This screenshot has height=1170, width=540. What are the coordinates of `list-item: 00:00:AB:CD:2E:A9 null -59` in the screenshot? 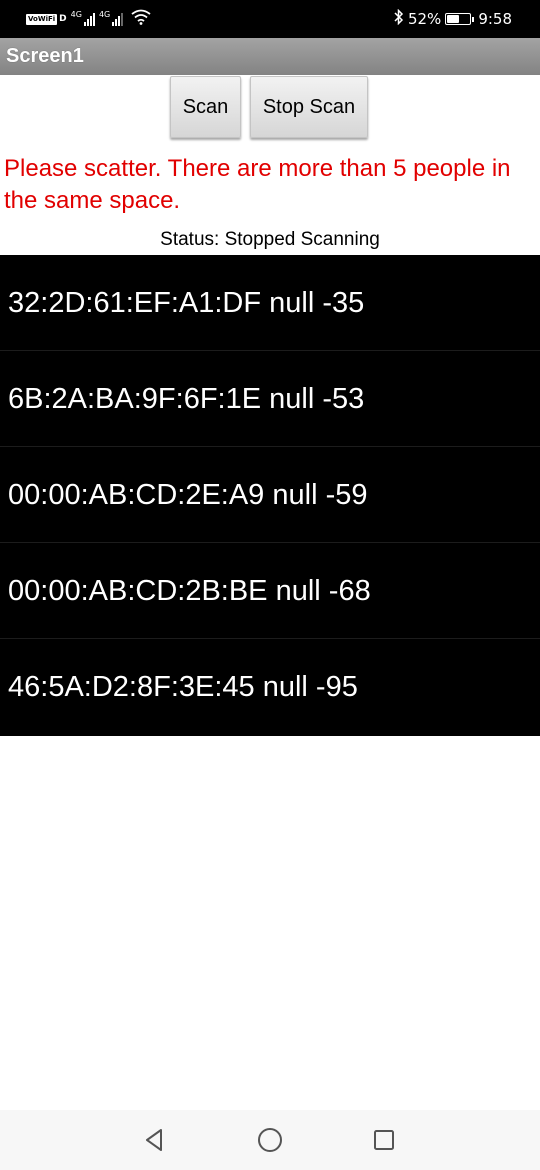 It's located at (270, 495).